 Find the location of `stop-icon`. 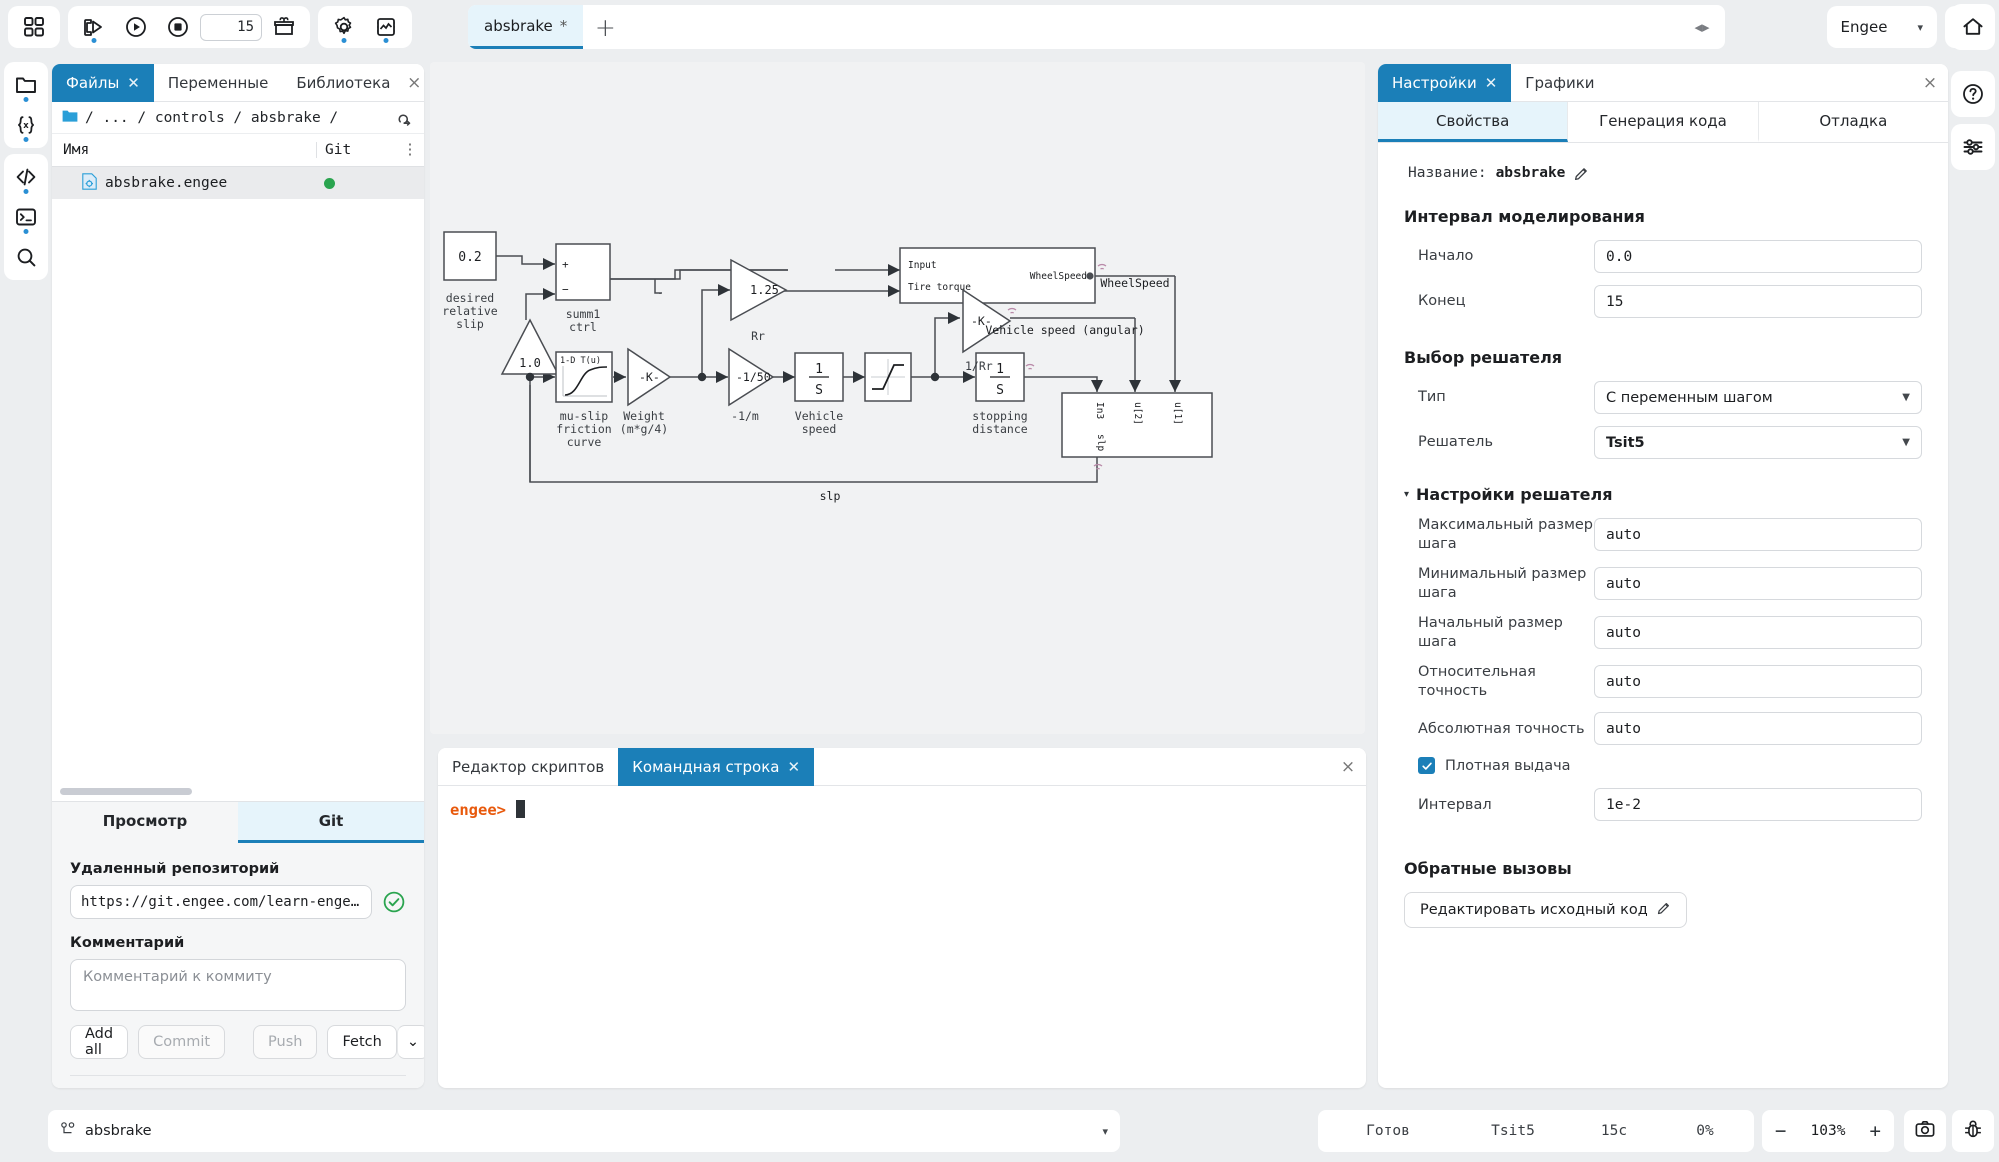

stop-icon is located at coordinates (178, 27).